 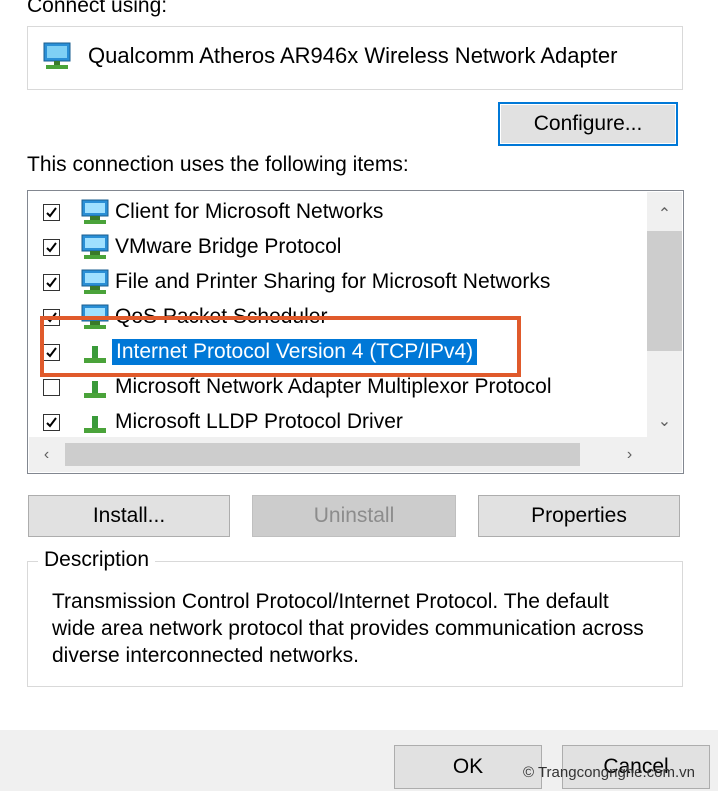 What do you see at coordinates (664, 420) in the screenshot?
I see `scroll-down-icon: ⌄` at bounding box center [664, 420].